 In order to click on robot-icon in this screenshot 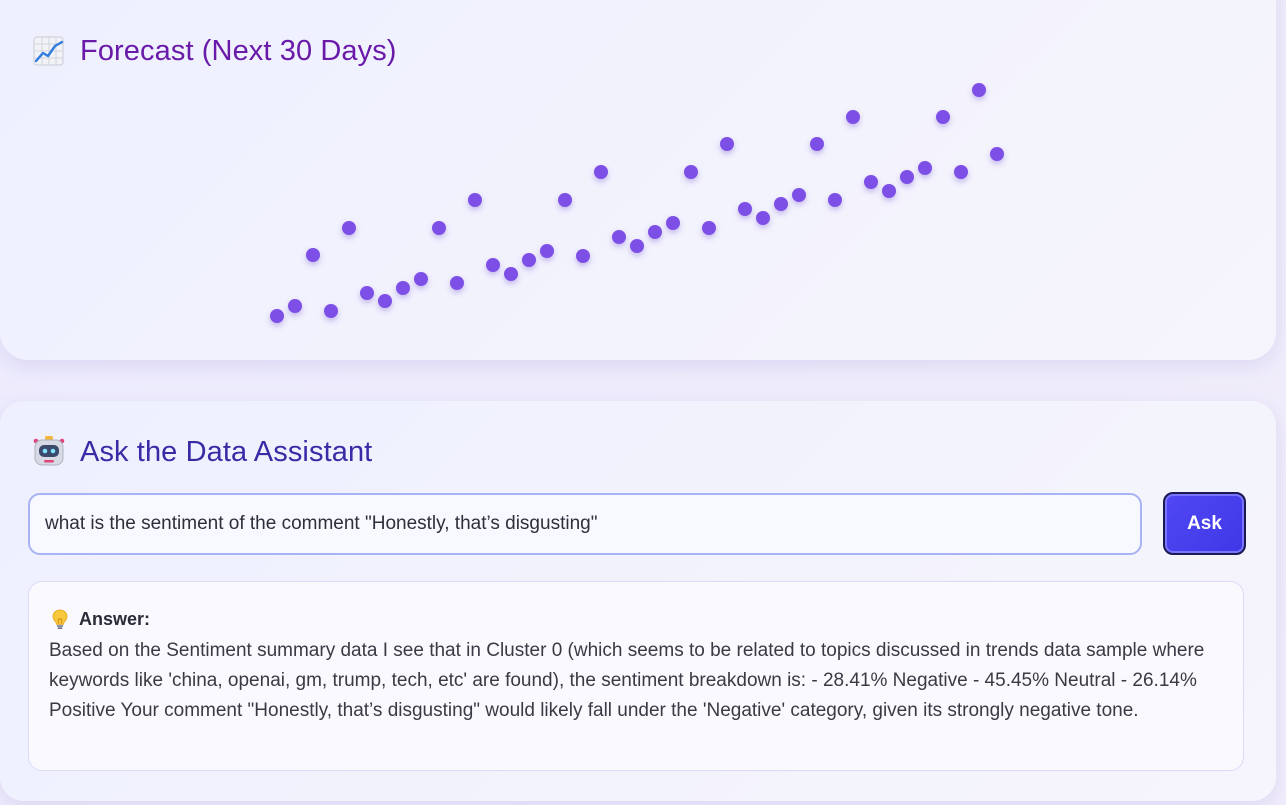, I will do `click(49, 452)`.